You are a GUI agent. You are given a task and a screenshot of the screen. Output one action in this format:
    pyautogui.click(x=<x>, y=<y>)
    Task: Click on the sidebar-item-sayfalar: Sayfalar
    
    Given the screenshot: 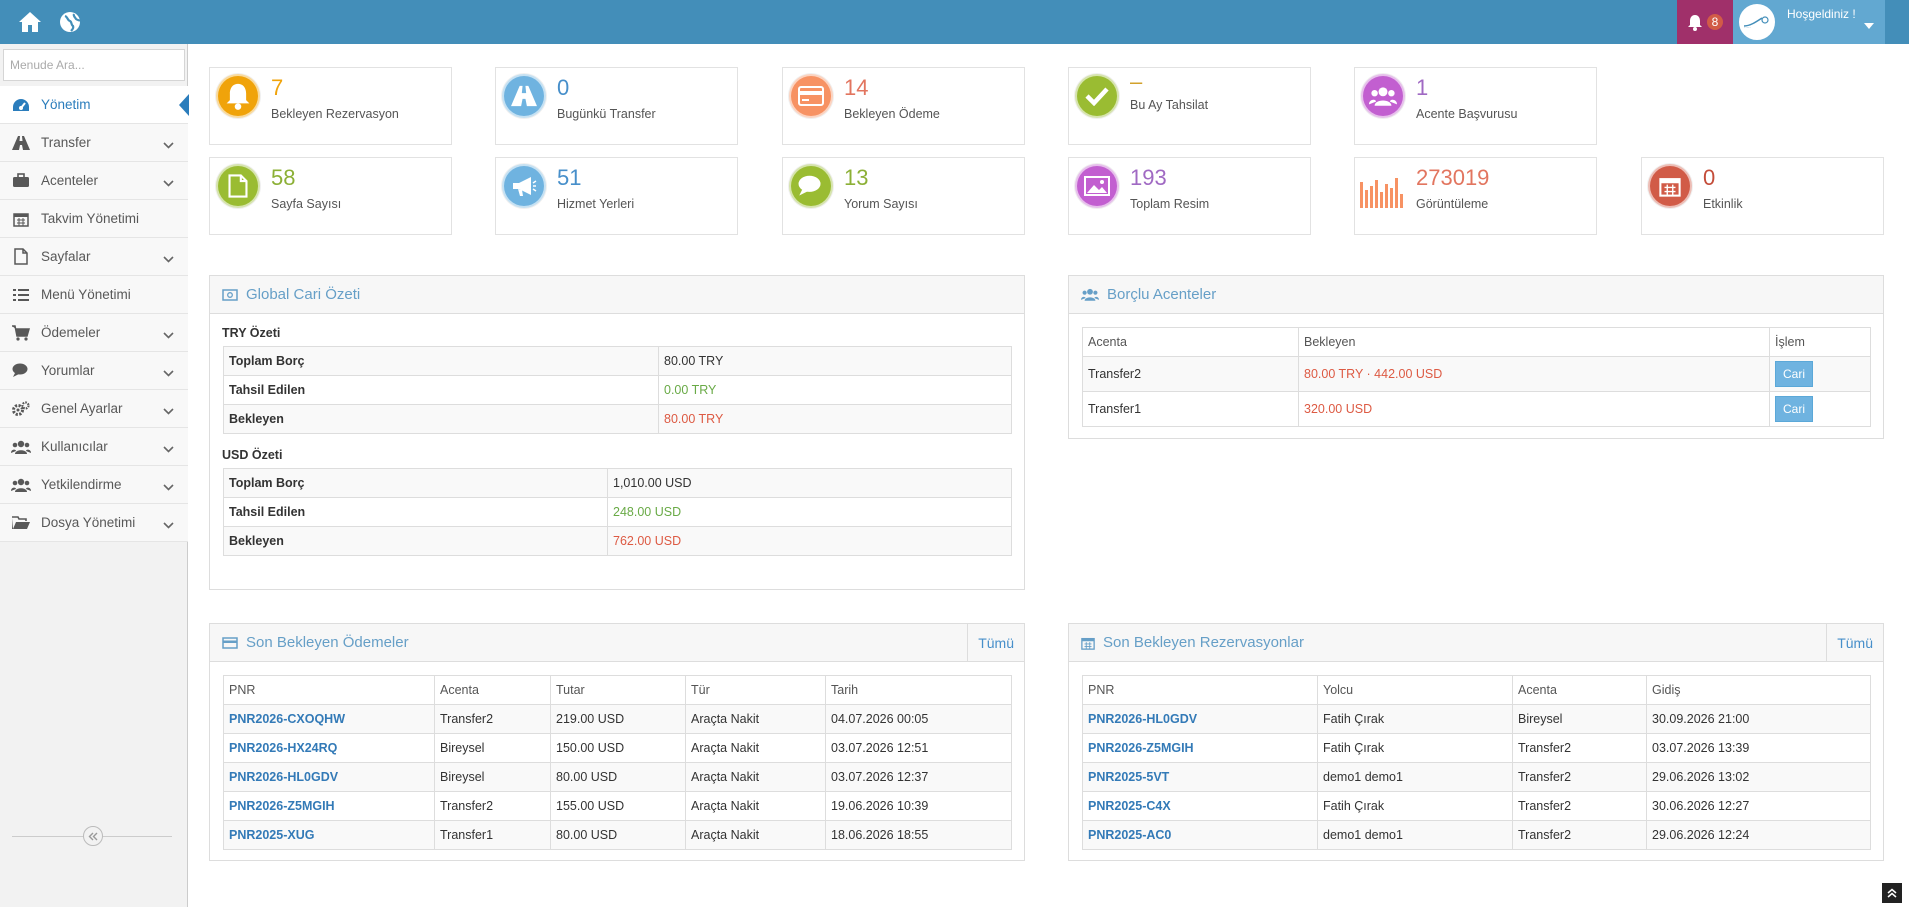 What is the action you would take?
    pyautogui.click(x=94, y=257)
    